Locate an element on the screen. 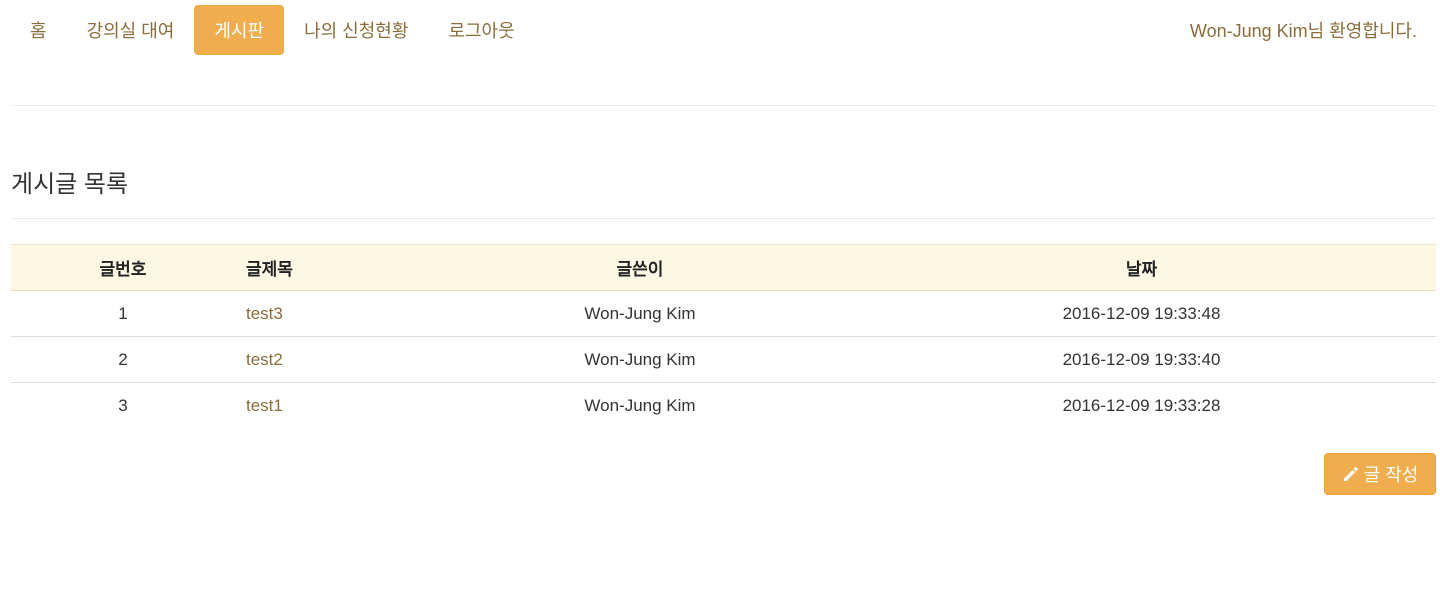  table-row: 2 test2 Won-Jung Kim 2016-12-09 19:33:40 is located at coordinates (723, 359).